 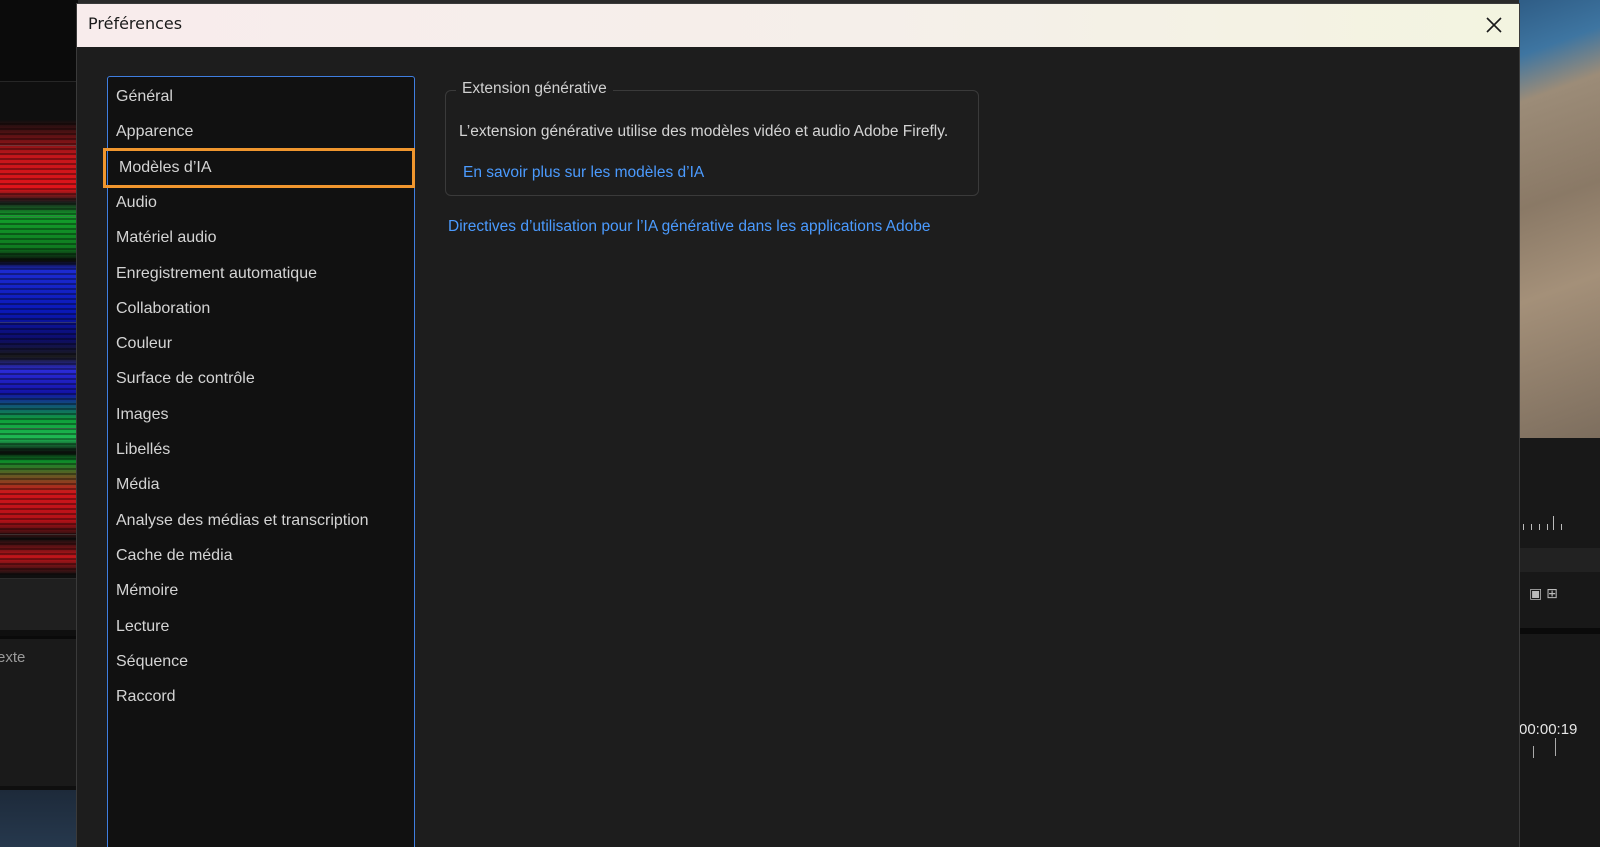 I want to click on close-button, so click(x=1494, y=25).